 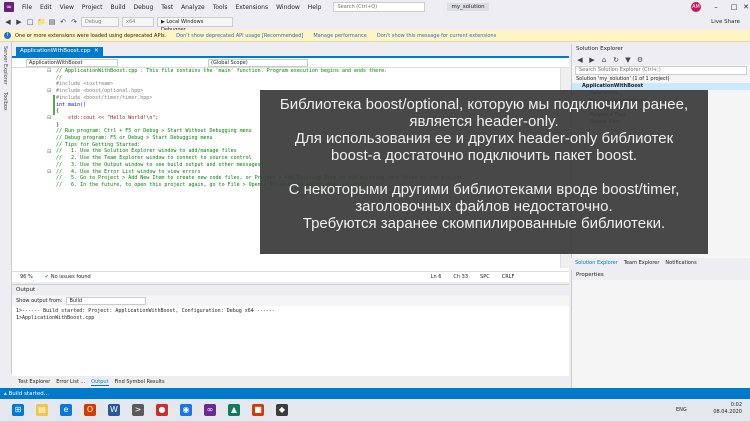 I want to click on tab-find-symbol-results: Find Symbol Results, so click(x=140, y=382).